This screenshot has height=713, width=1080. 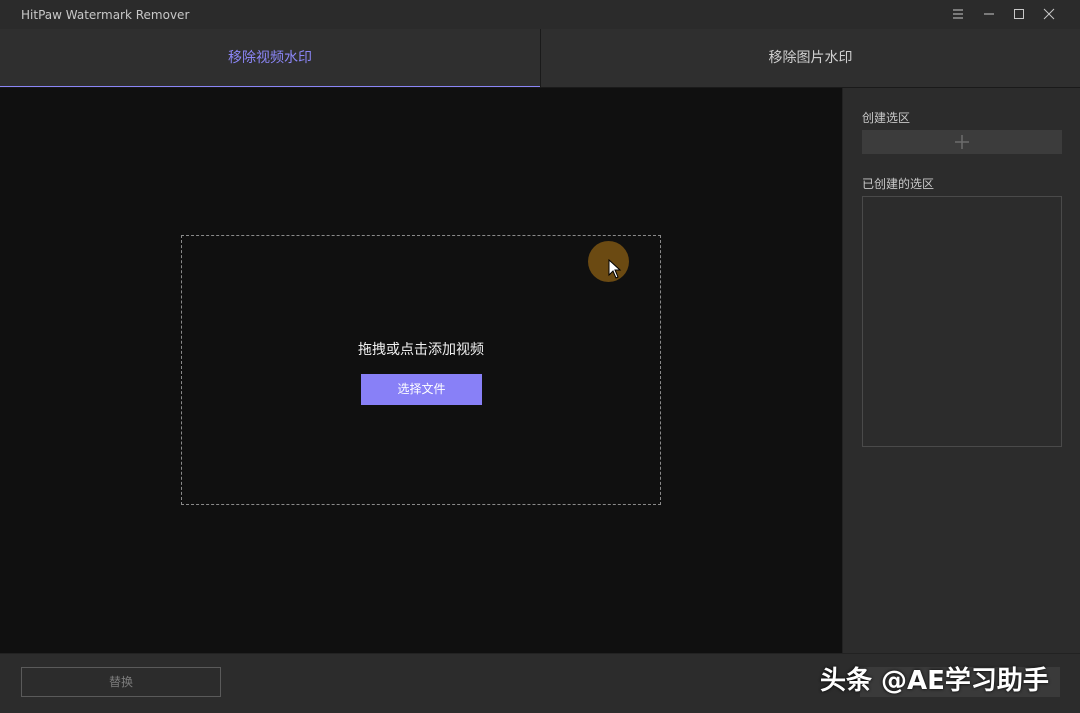 What do you see at coordinates (810, 58) in the screenshot?
I see `tab-remove-image-watermark: 移除图片水印` at bounding box center [810, 58].